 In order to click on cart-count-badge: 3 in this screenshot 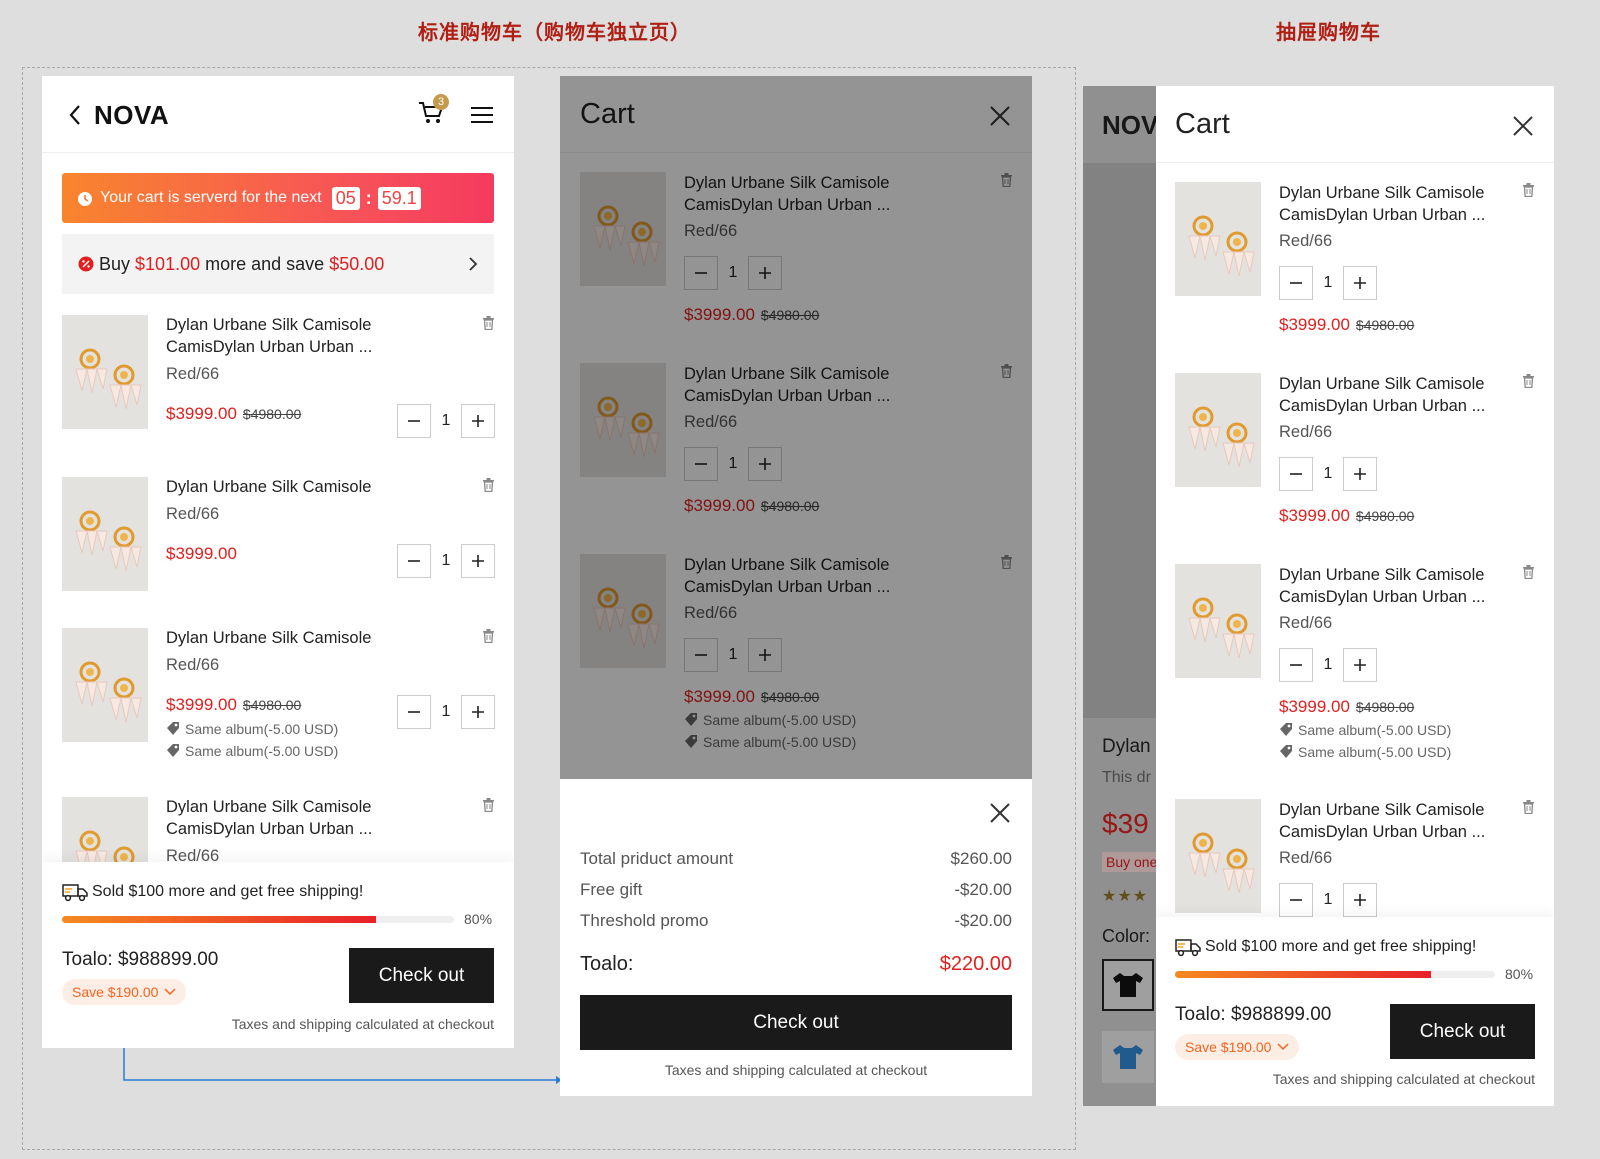, I will do `click(441, 102)`.